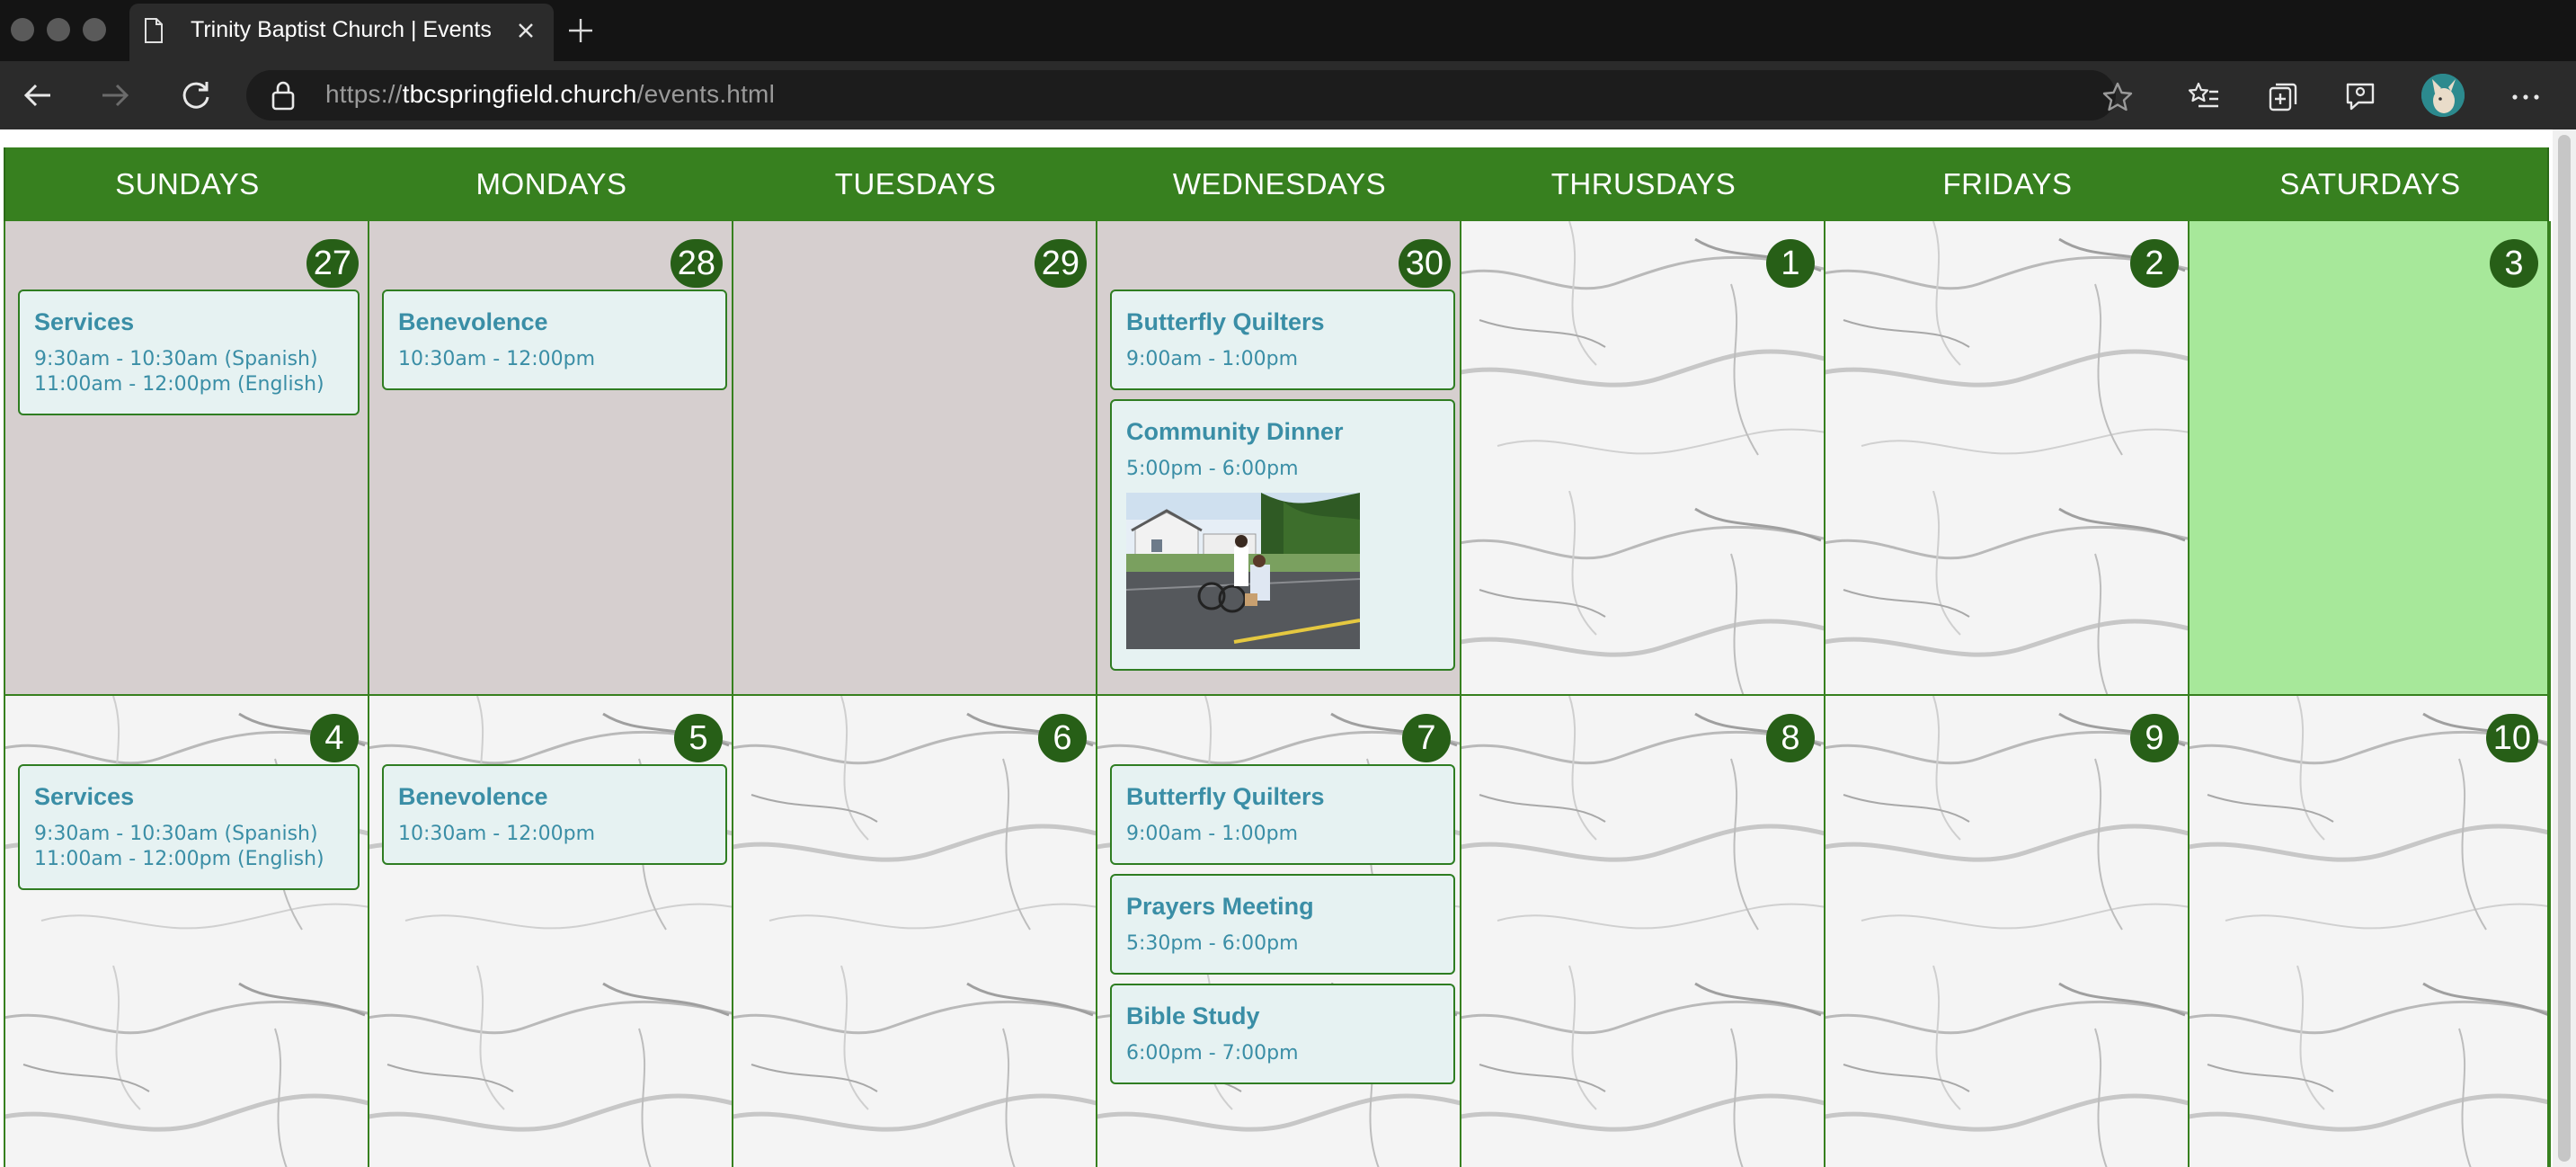  I want to click on close-tab-icon, so click(526, 30).